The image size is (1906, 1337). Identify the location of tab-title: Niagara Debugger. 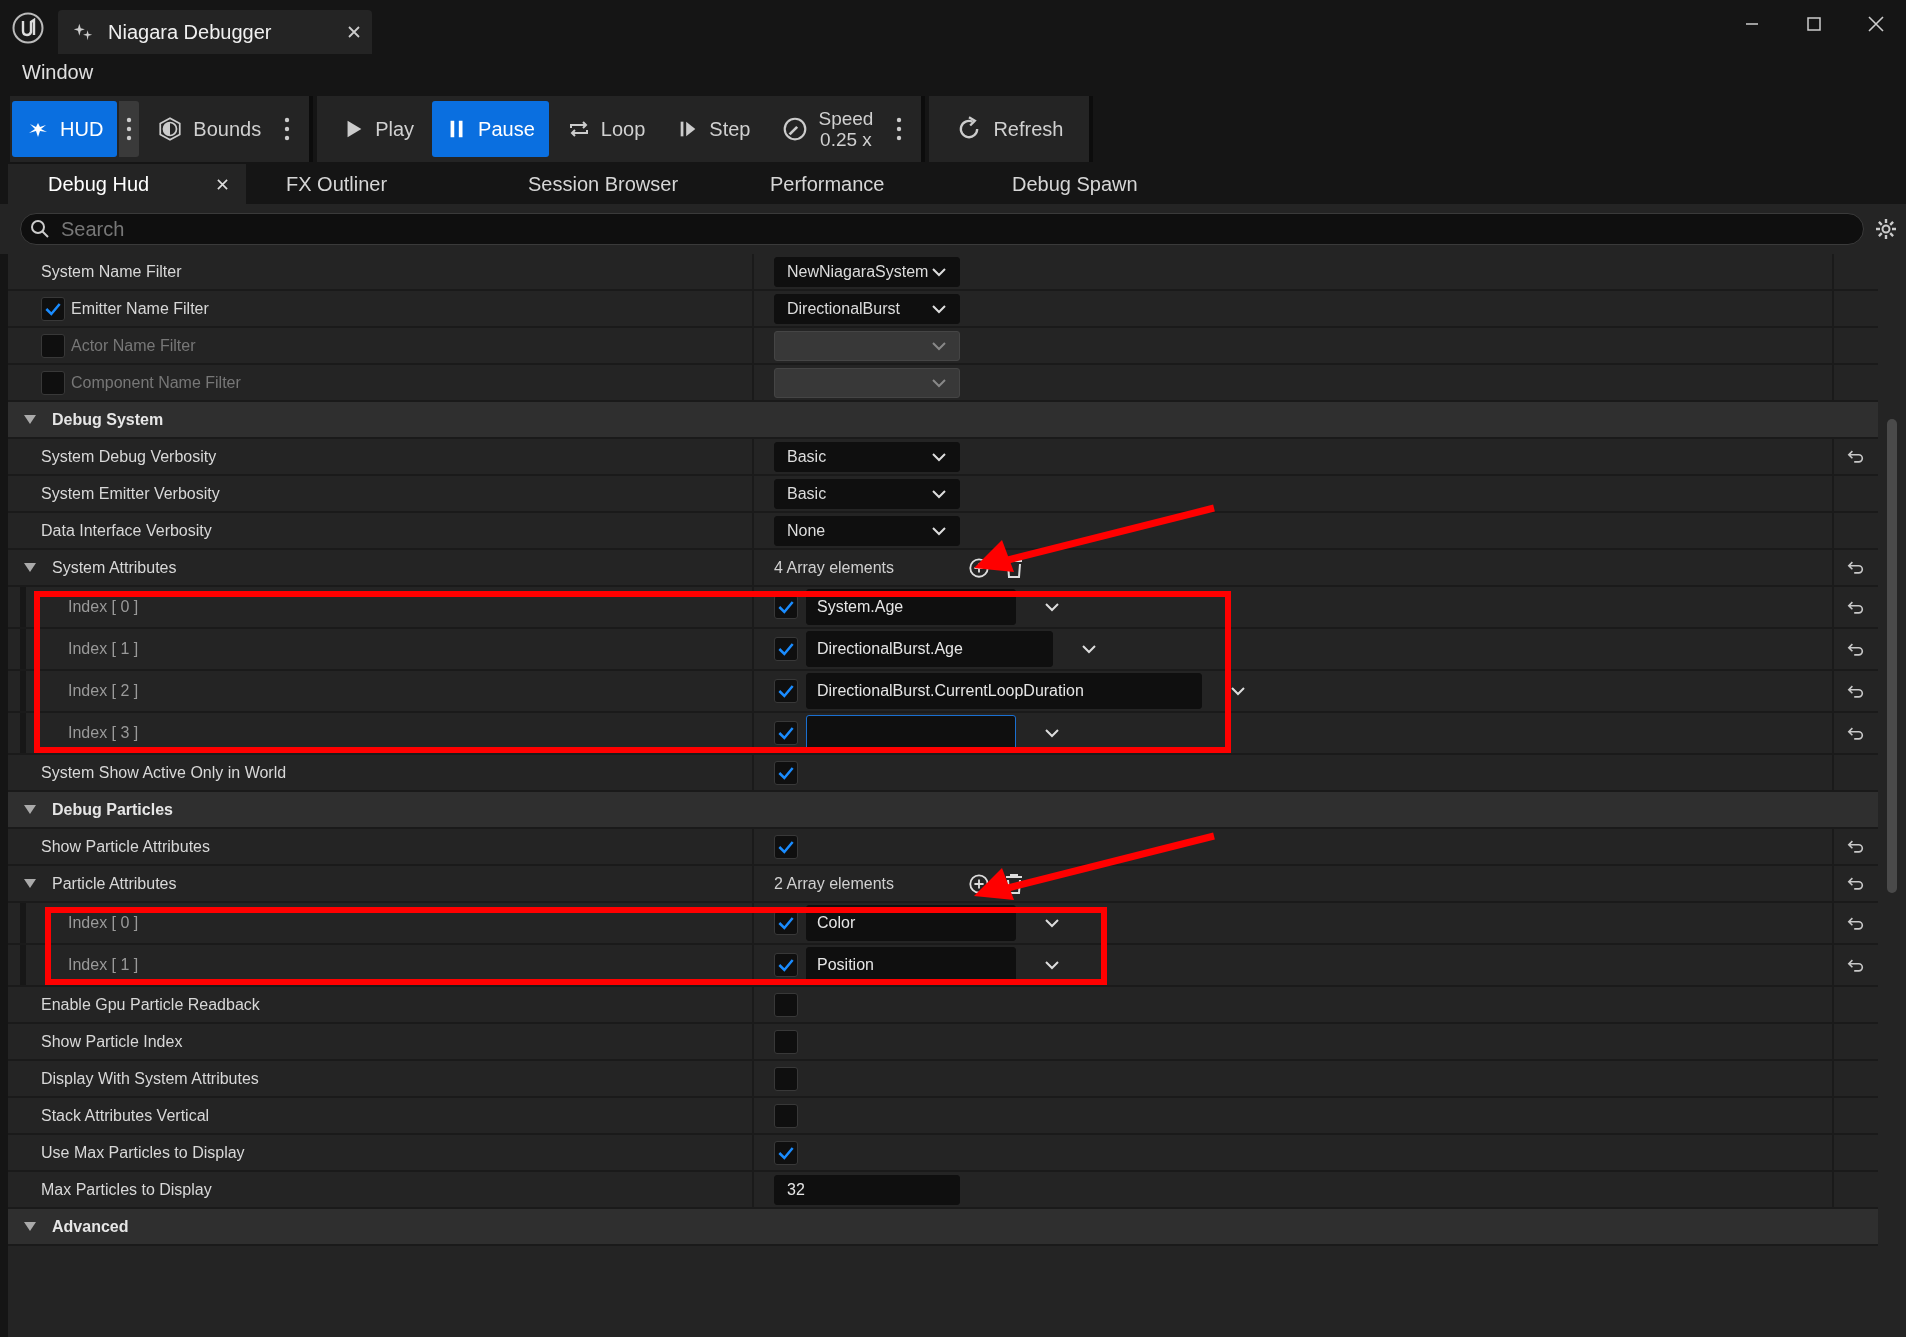
(190, 32).